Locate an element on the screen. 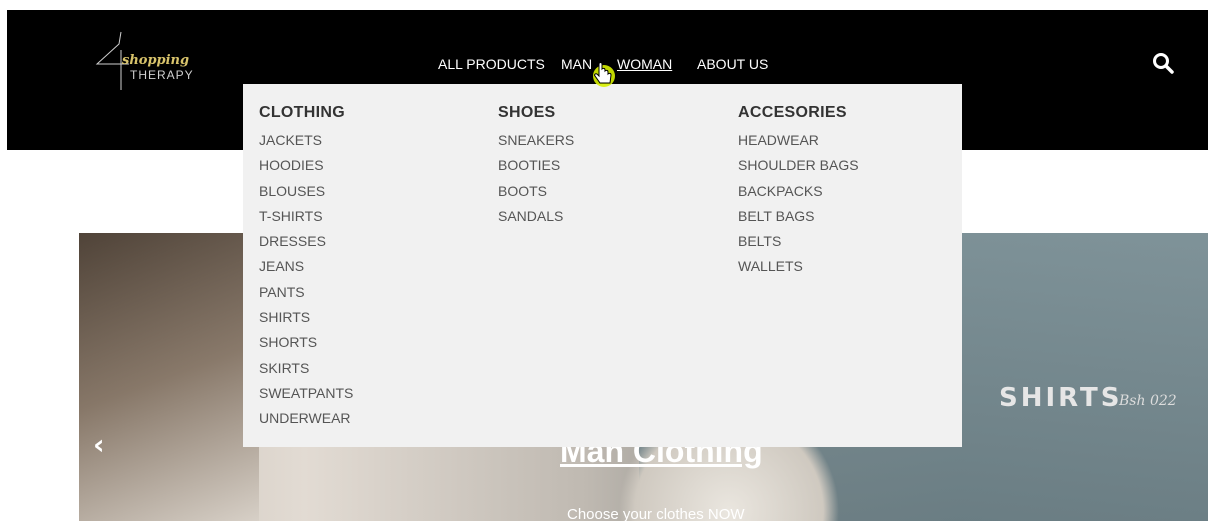 The width and height of the screenshot is (1208, 521). menu-item: SNEAKERS is located at coordinates (536, 140).